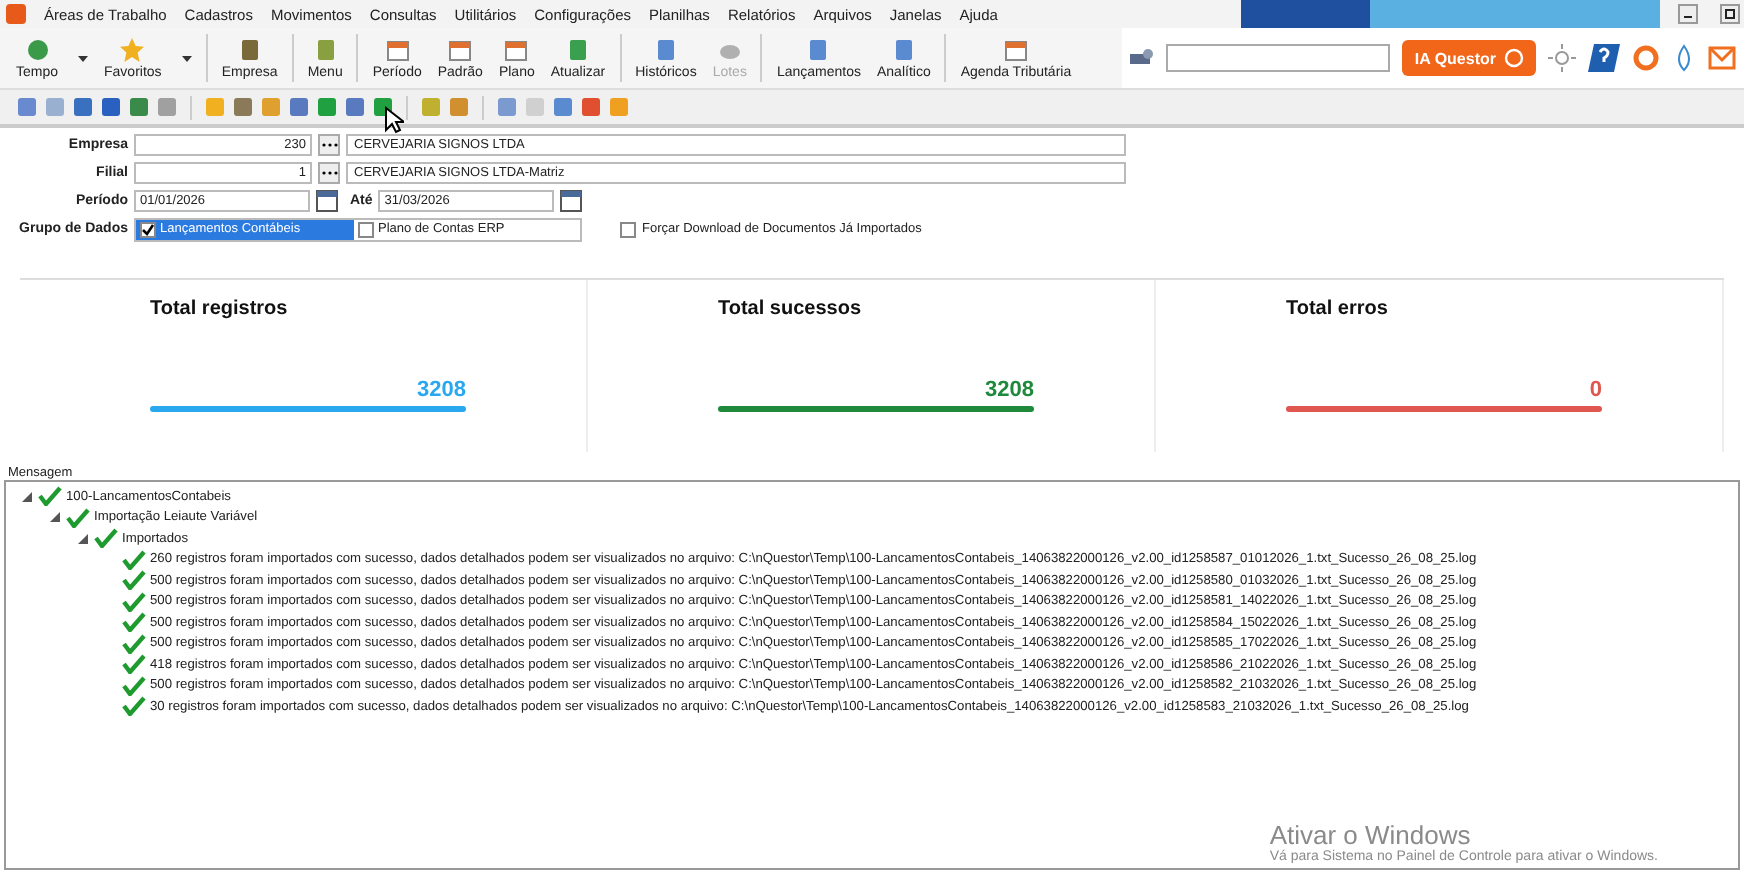 Image resolution: width=1744 pixels, height=874 pixels. I want to click on activation-title: Ativar o Windows, so click(1370, 835).